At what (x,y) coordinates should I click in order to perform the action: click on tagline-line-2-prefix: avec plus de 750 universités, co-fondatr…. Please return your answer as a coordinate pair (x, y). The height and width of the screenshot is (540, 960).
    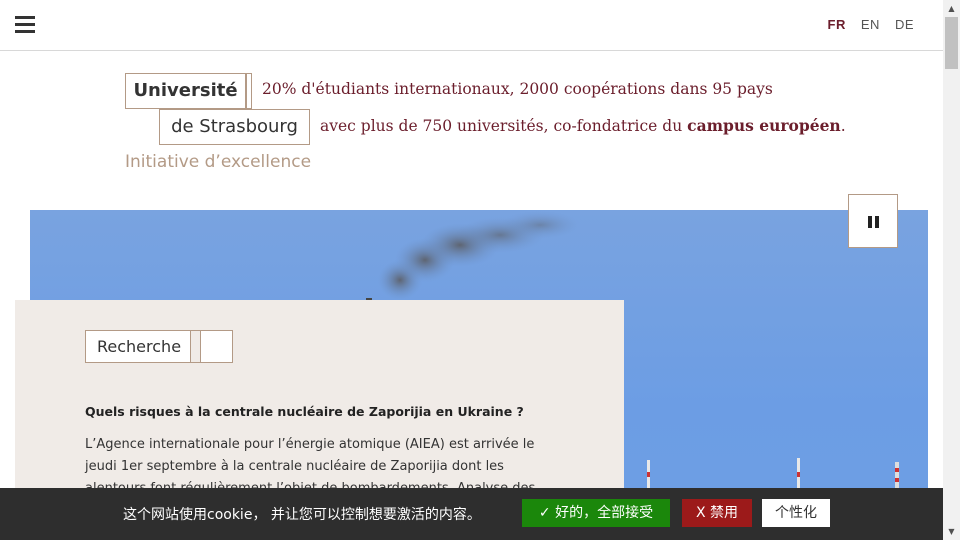
    Looking at the image, I should click on (504, 126).